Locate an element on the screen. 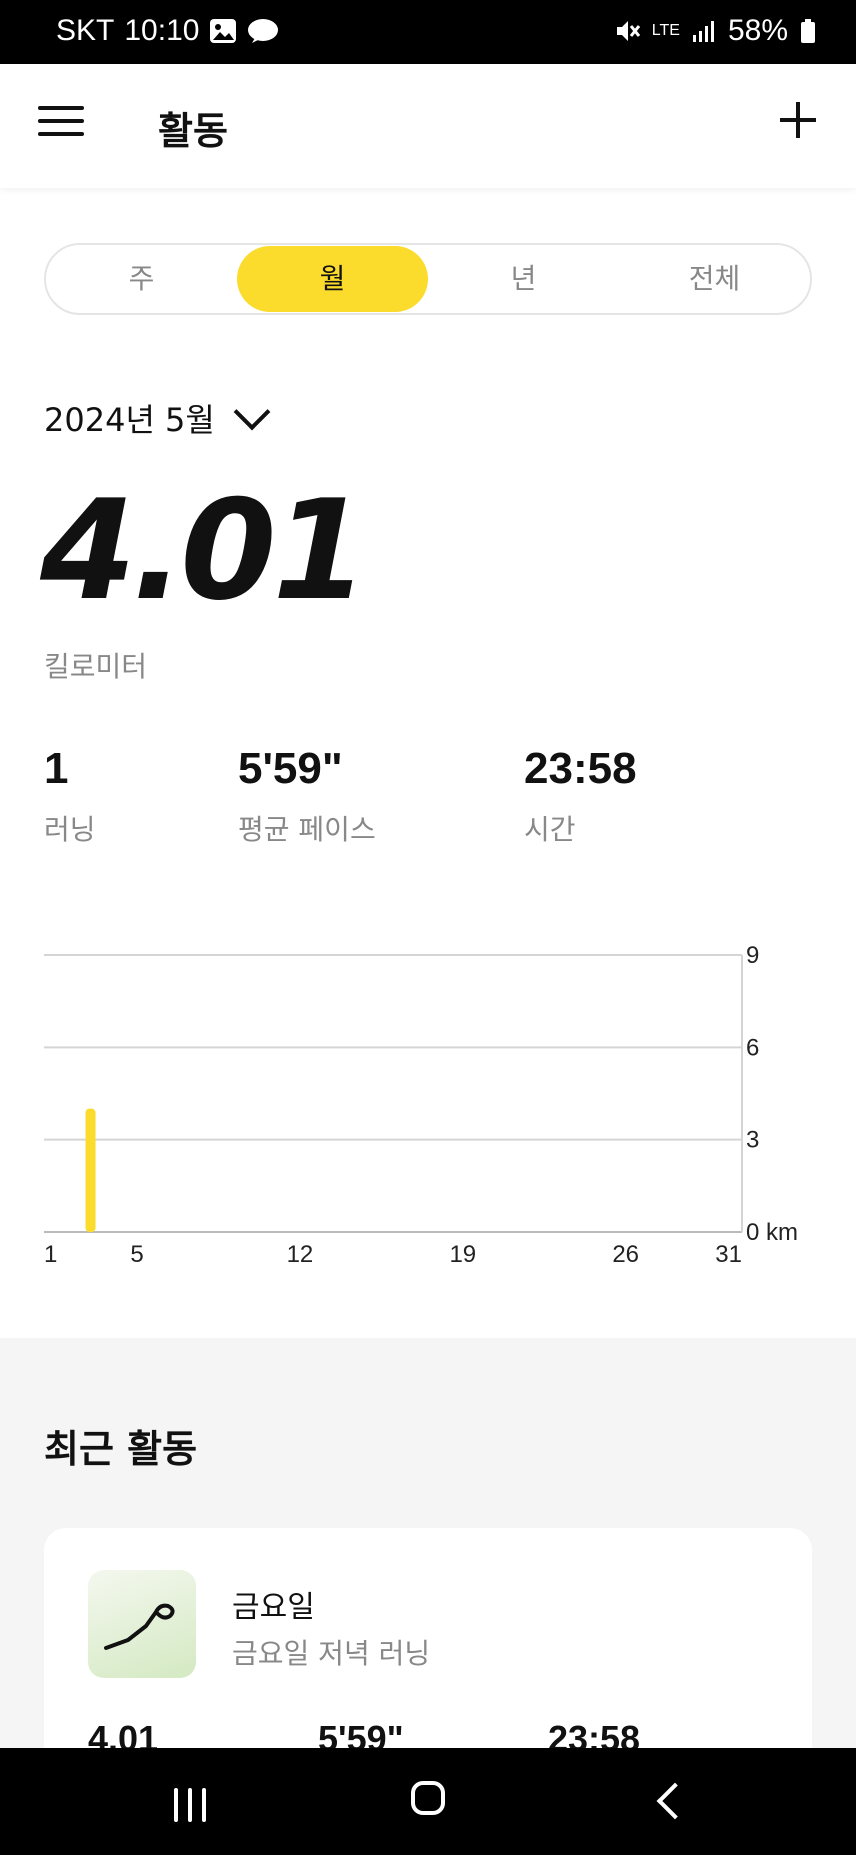 This screenshot has width=856, height=1855. system-nav-bar is located at coordinates (428, 1801).